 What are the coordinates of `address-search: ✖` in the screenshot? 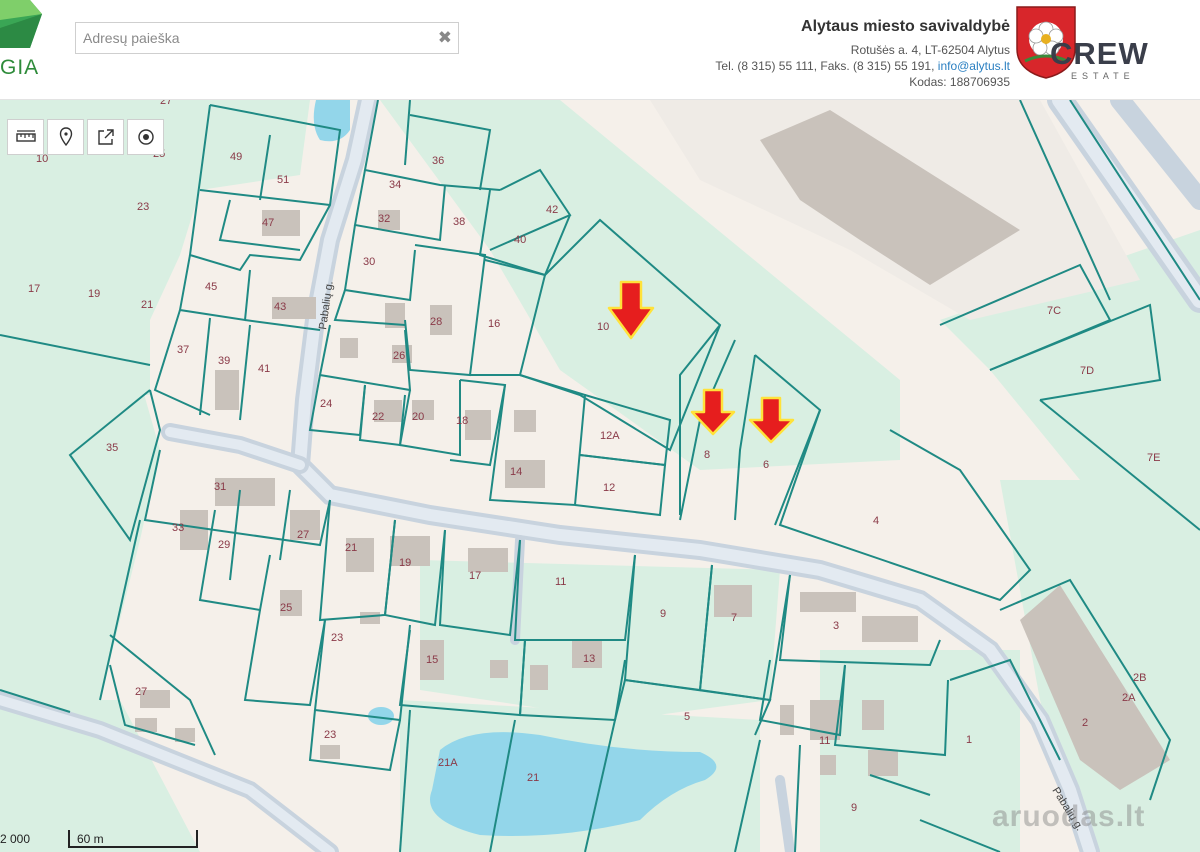 It's located at (267, 38).